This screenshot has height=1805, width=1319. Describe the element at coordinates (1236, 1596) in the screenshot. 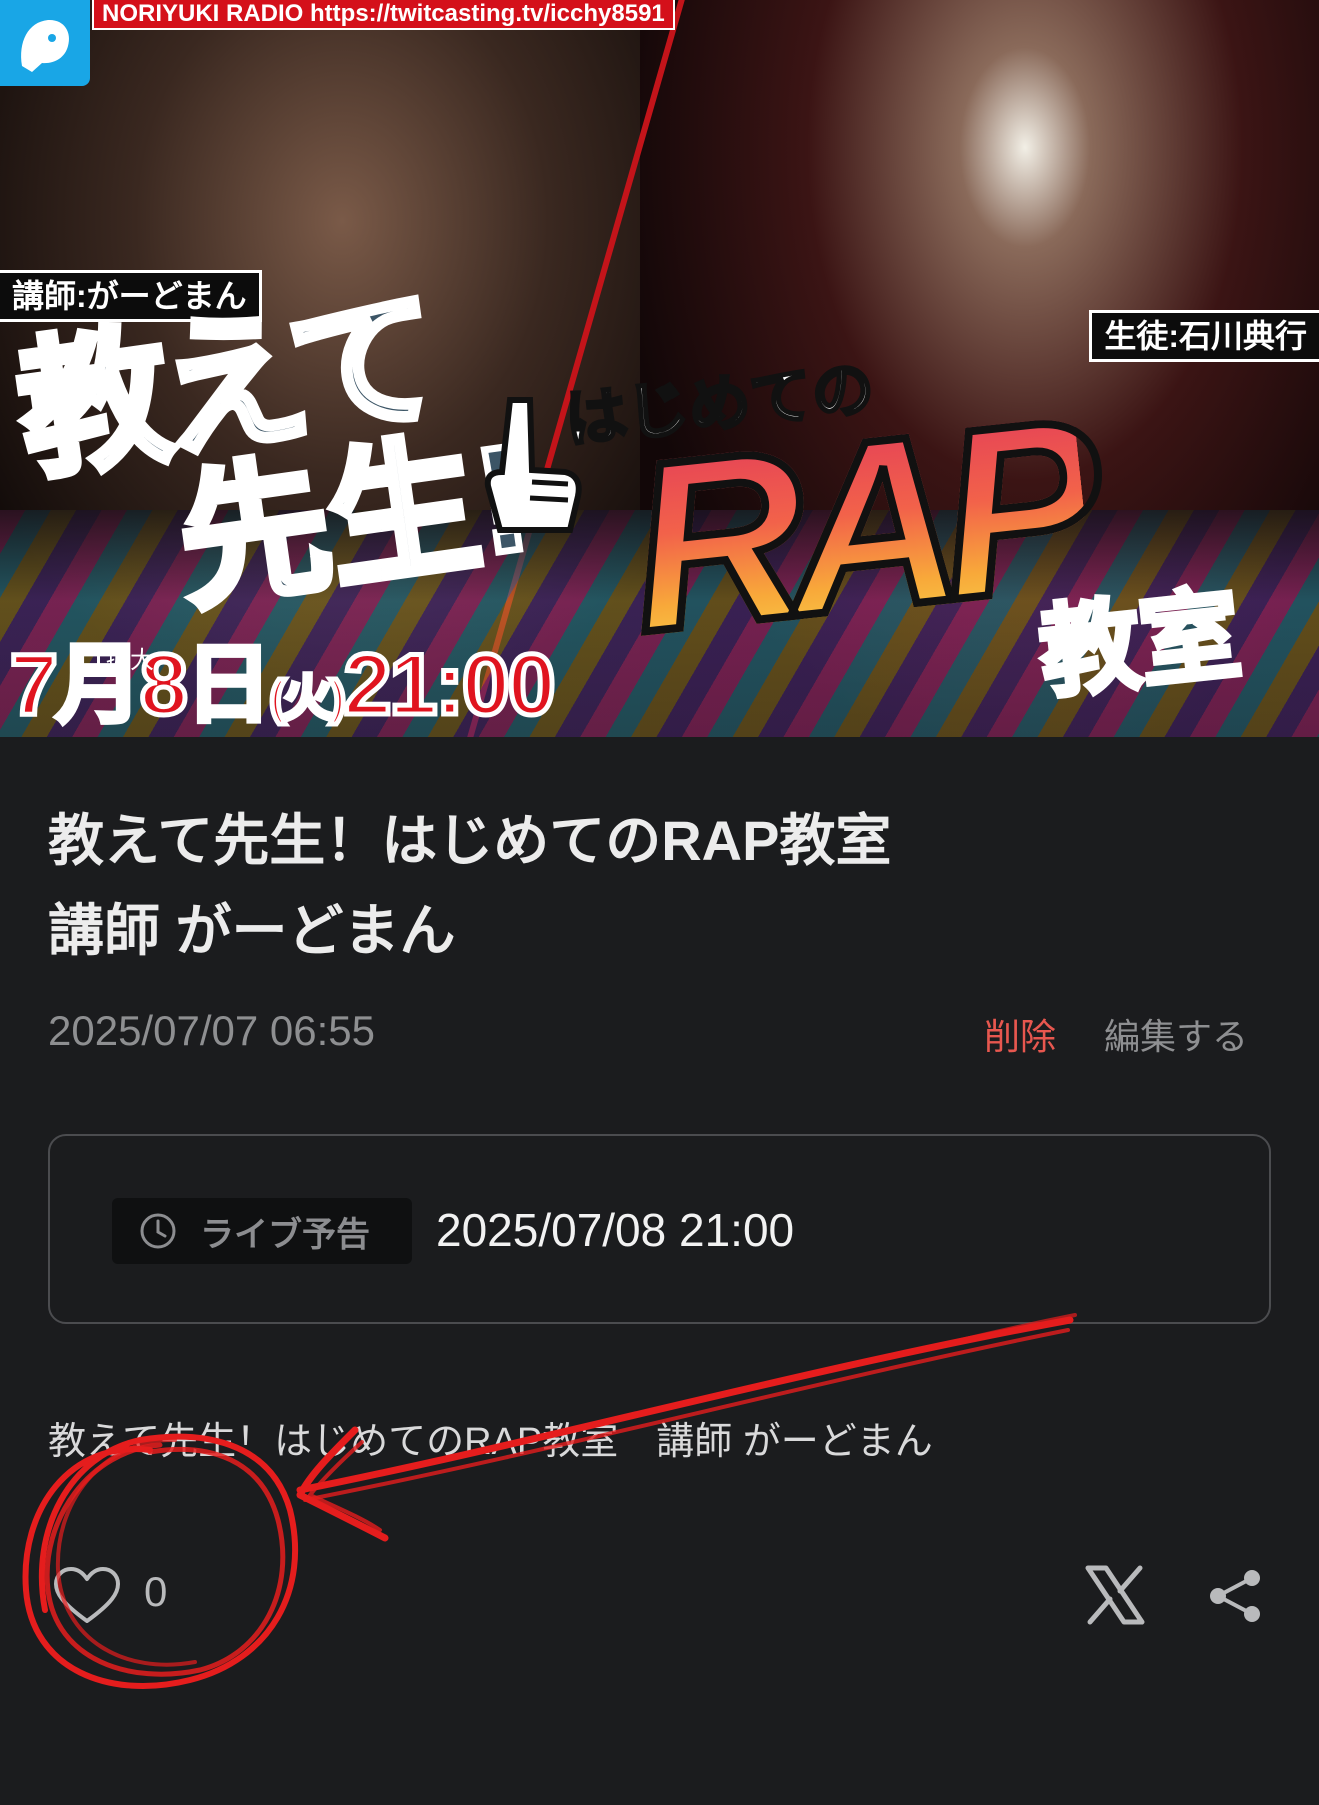

I see `share-icon` at that location.